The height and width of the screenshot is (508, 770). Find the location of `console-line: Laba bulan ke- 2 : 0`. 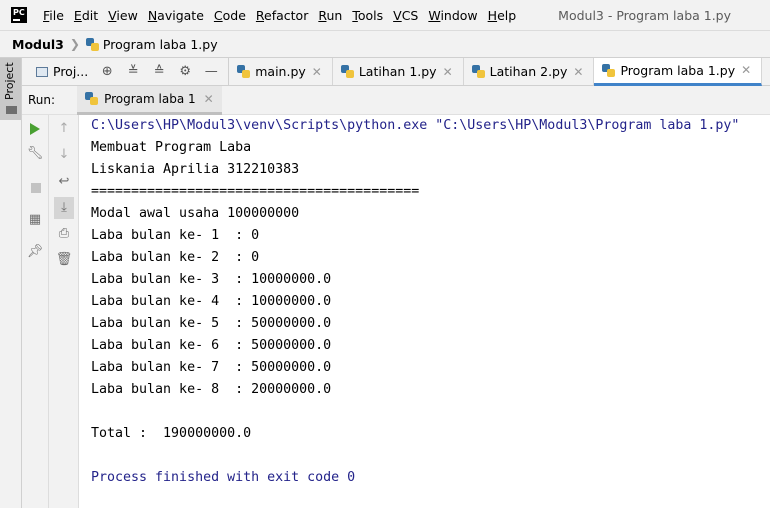

console-line: Laba bulan ke- 2 : 0 is located at coordinates (175, 257).